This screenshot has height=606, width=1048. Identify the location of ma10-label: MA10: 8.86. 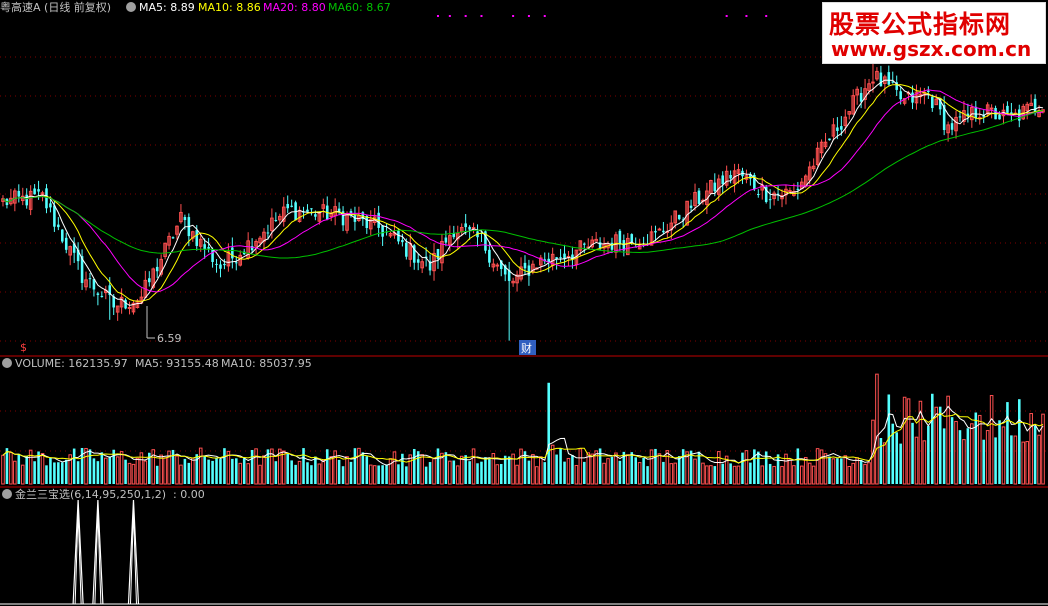
(229, 7).